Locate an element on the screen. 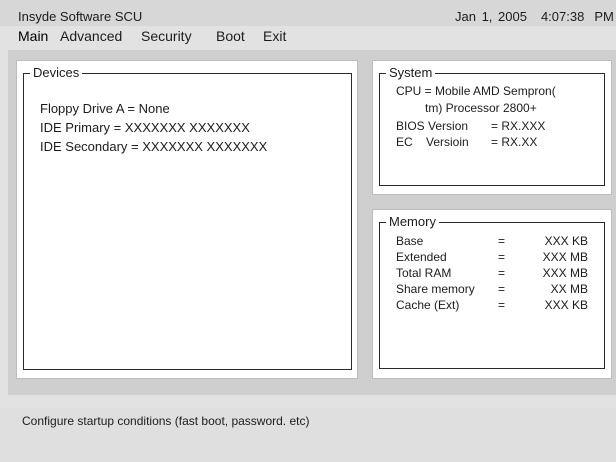 This screenshot has width=616, height=462. app-title: Insyde Software SCU is located at coordinates (80, 16).